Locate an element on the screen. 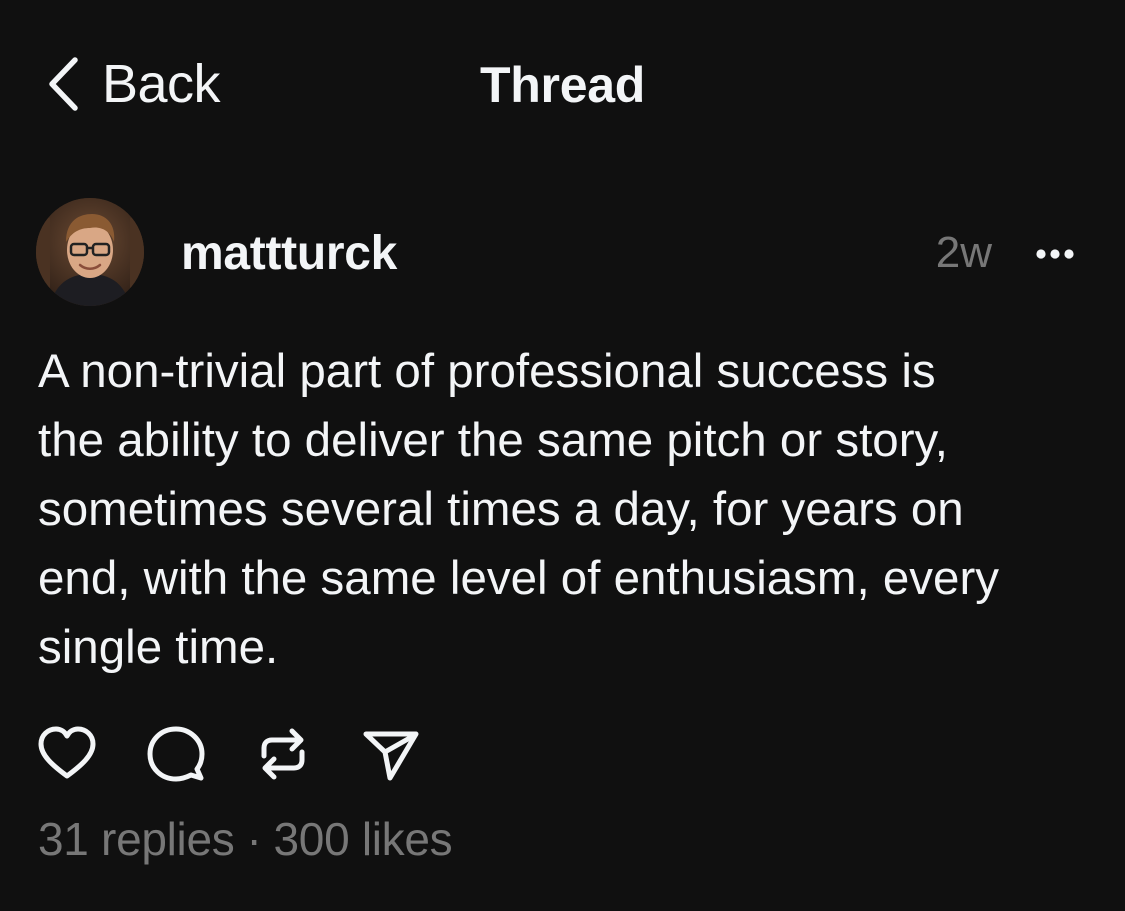 Image resolution: width=1125 pixels, height=911 pixels. more-options-button is located at coordinates (1055, 254).